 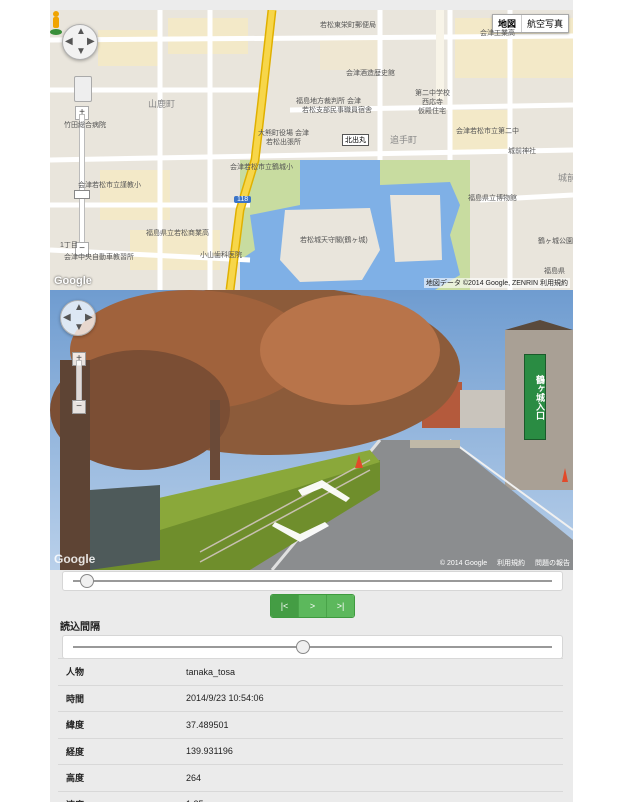 What do you see at coordinates (118, 751) in the screenshot?
I see `info-key: 経度` at bounding box center [118, 751].